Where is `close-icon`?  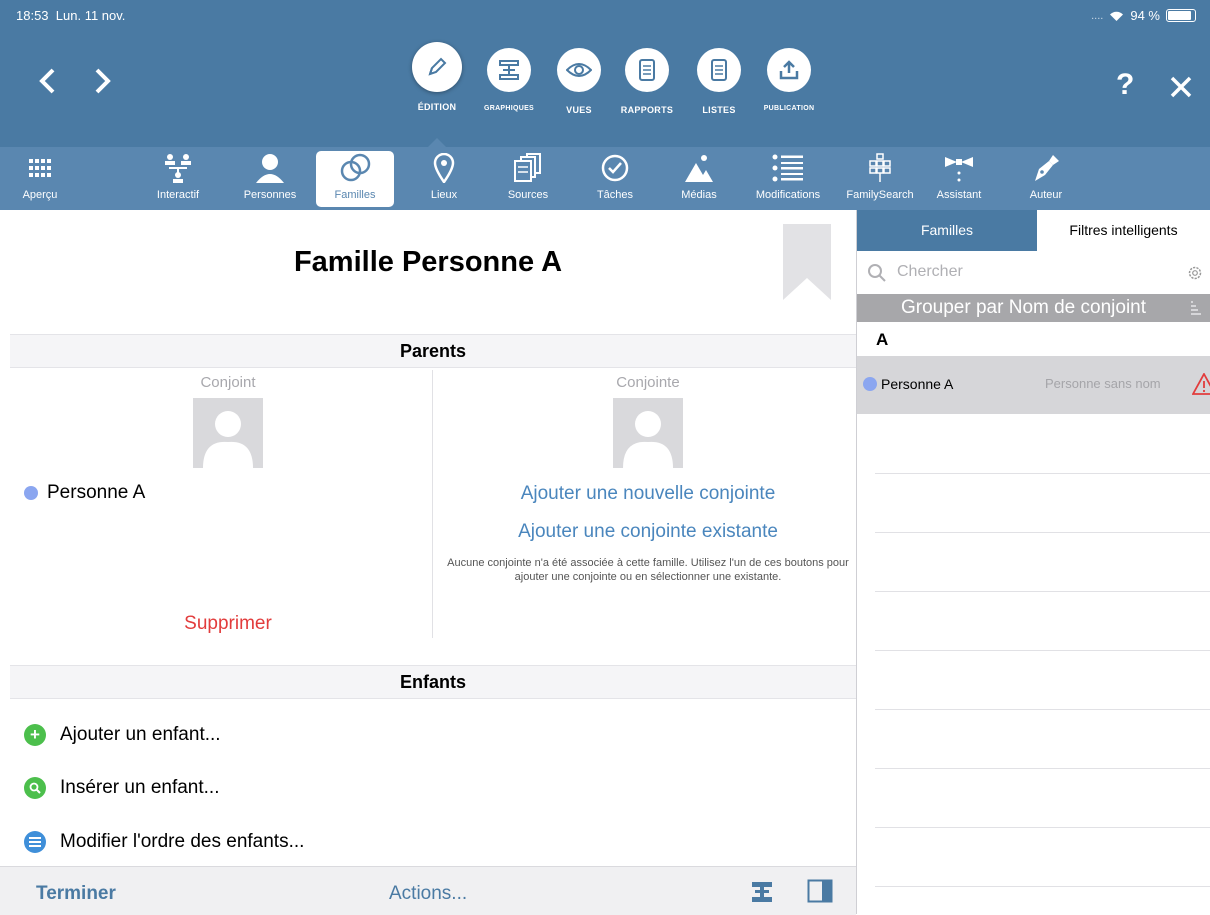
close-icon is located at coordinates (1181, 87).